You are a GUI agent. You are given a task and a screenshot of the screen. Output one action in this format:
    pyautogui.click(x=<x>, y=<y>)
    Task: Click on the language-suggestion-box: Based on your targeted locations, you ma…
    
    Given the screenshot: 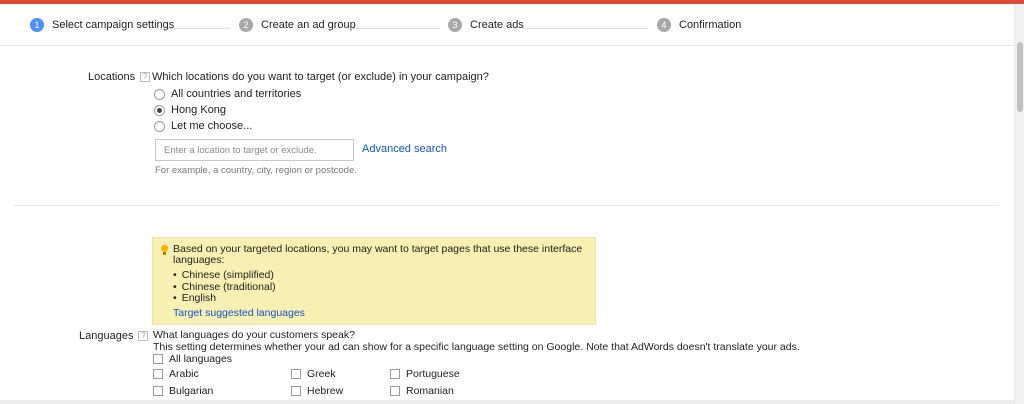 What is the action you would take?
    pyautogui.click(x=374, y=281)
    